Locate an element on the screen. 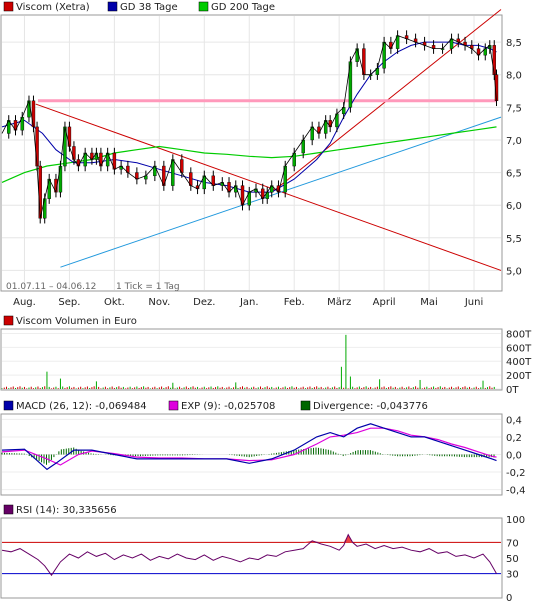 This screenshot has height=606, width=545. rsi-y-tick-label: 70 is located at coordinates (512, 543).